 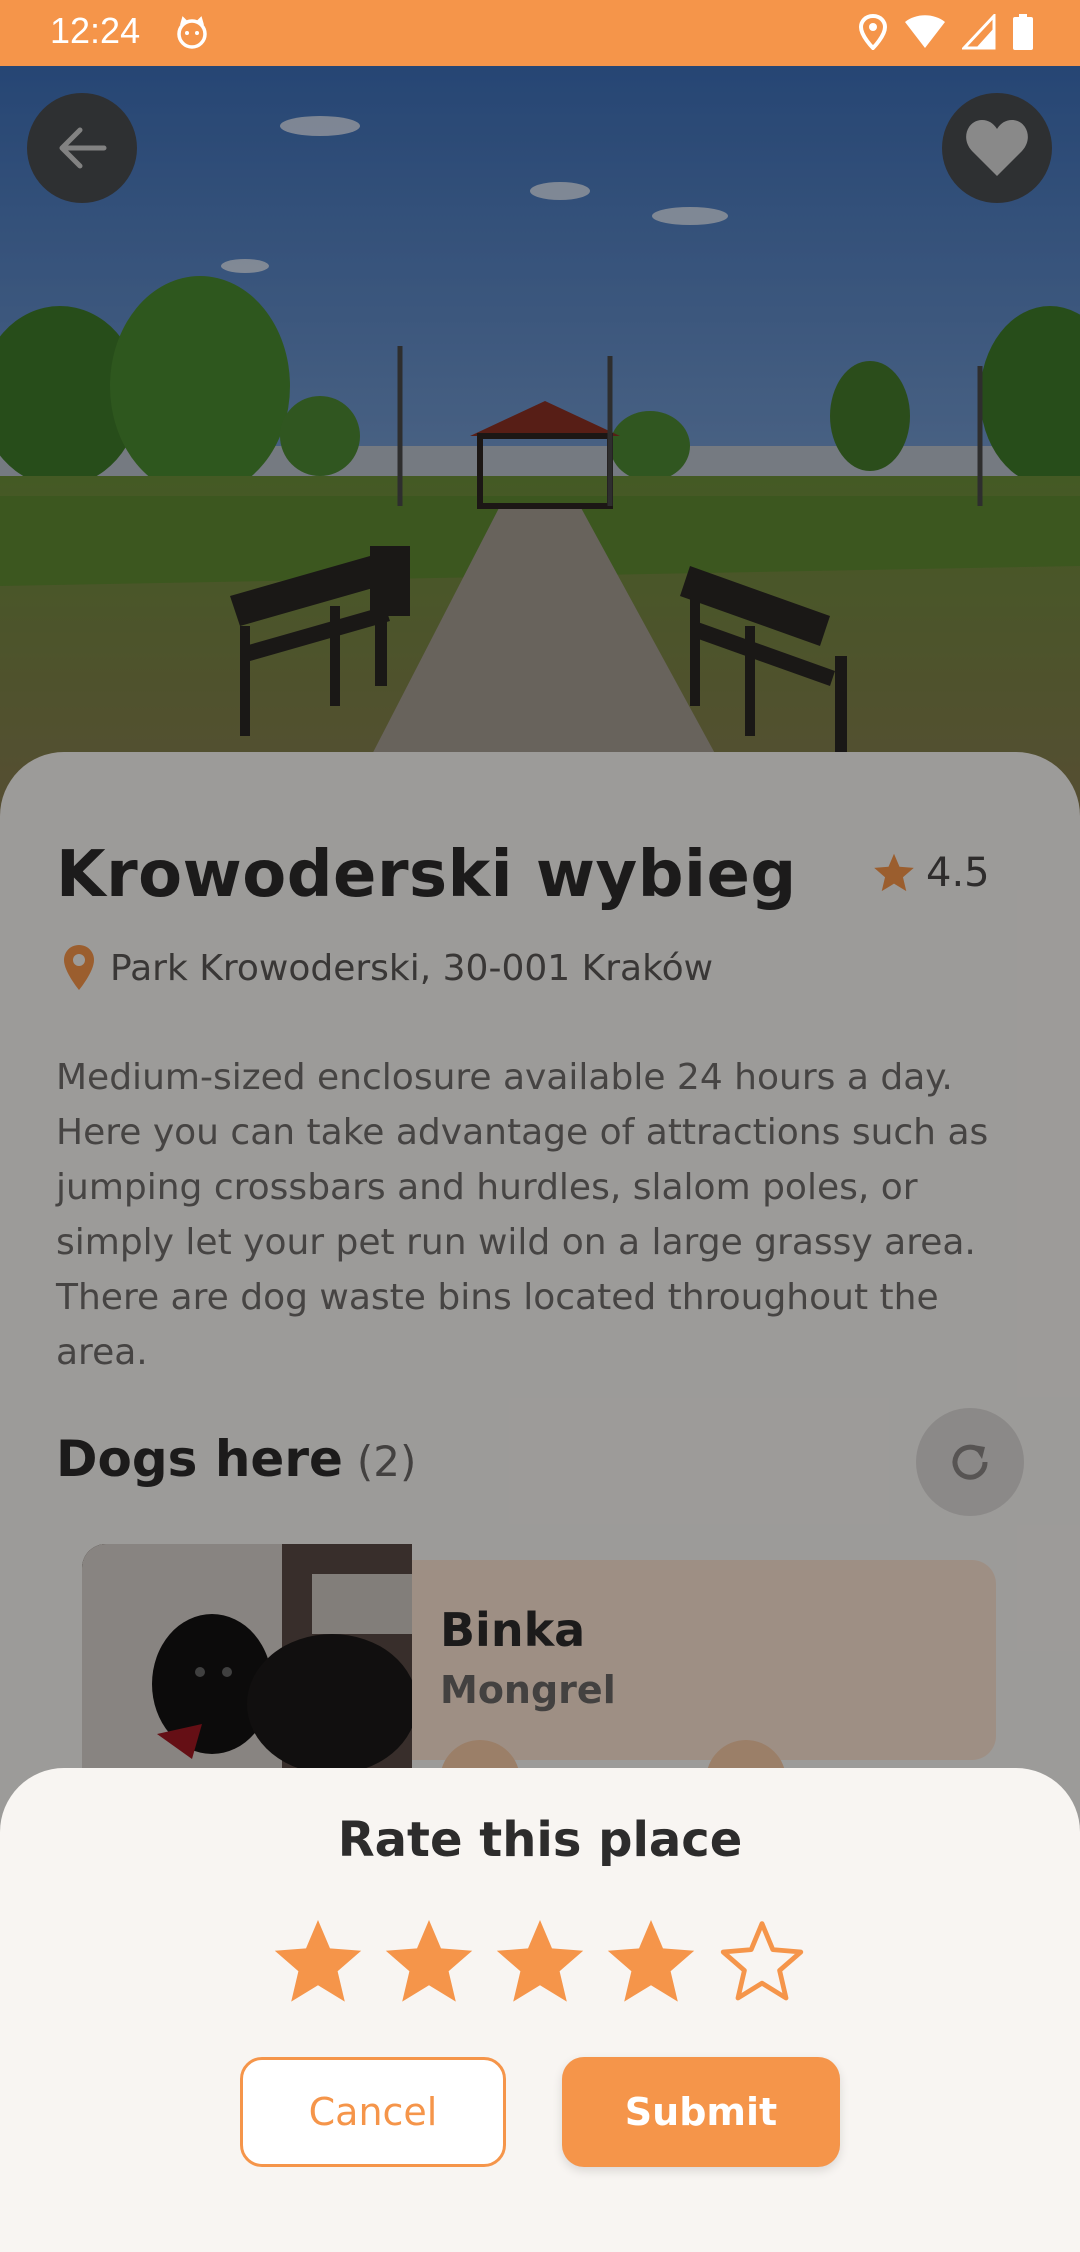 I want to click on battery-icon, so click(x=1023, y=32).